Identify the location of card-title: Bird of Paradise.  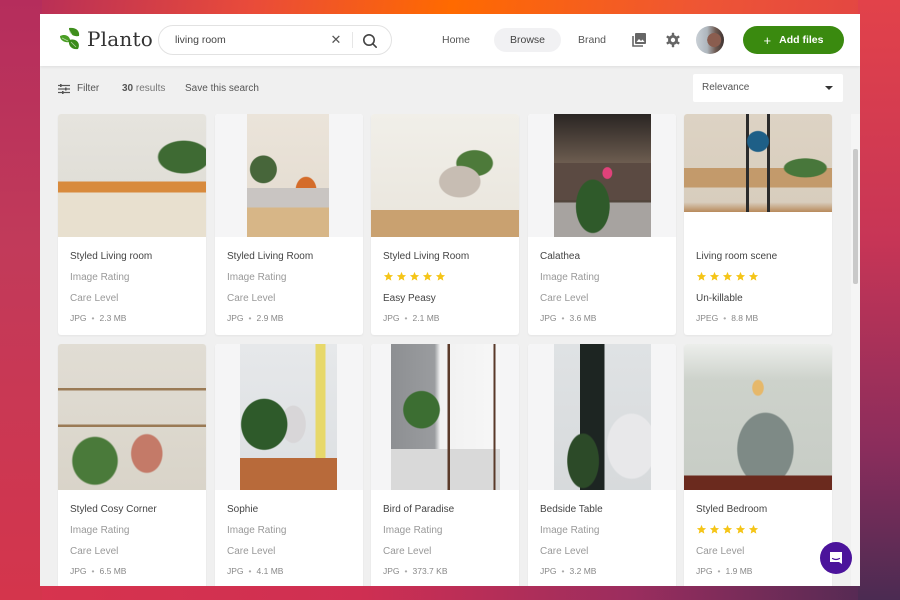
(419, 509).